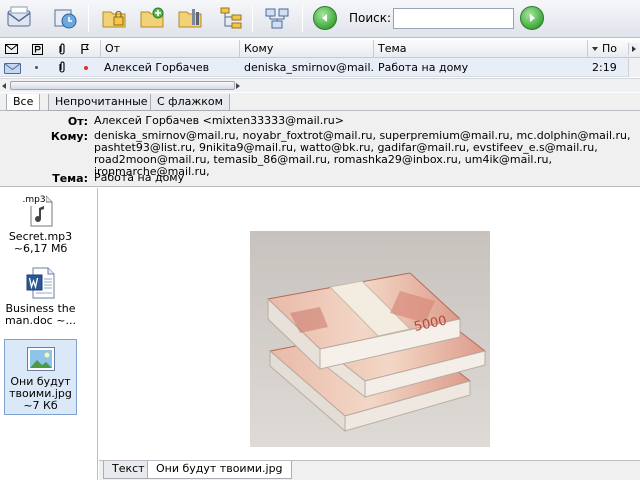  I want to click on view-tabs: Текст Они будут твоими.jpg, so click(369, 470).